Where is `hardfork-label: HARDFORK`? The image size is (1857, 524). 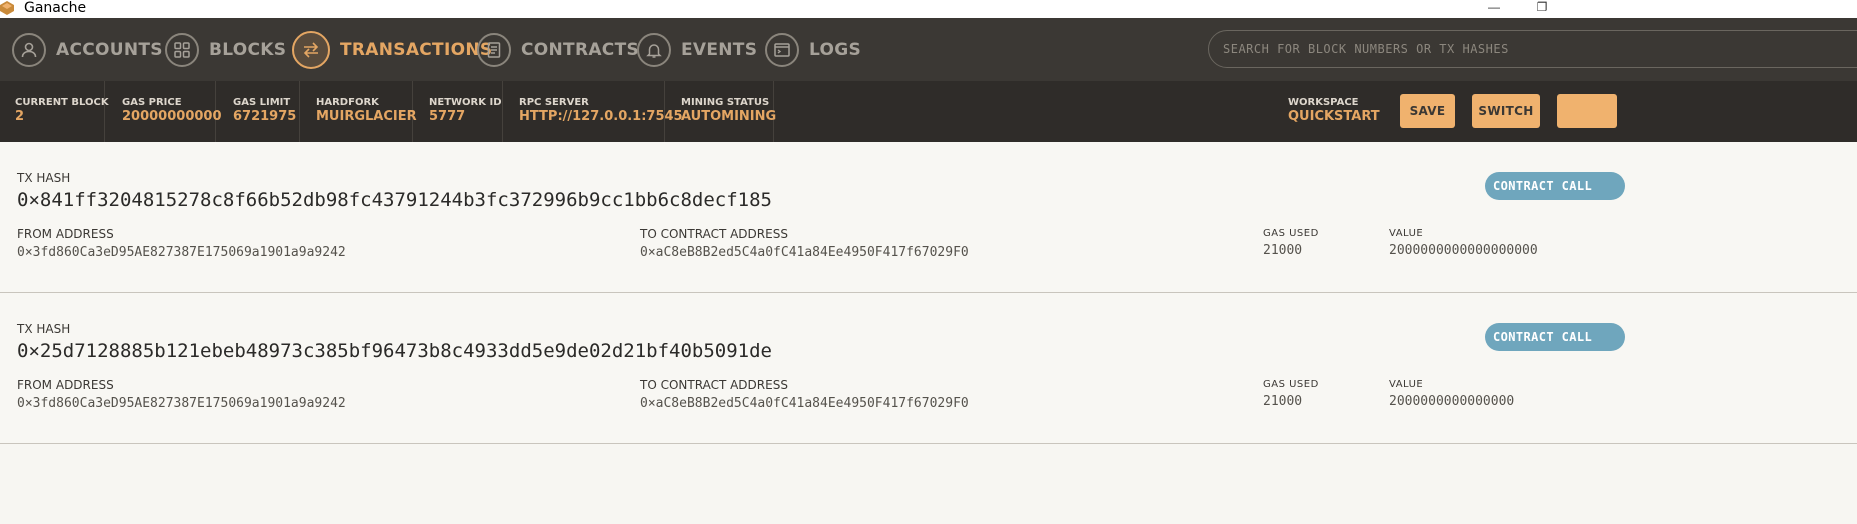 hardfork-label: HARDFORK is located at coordinates (347, 102).